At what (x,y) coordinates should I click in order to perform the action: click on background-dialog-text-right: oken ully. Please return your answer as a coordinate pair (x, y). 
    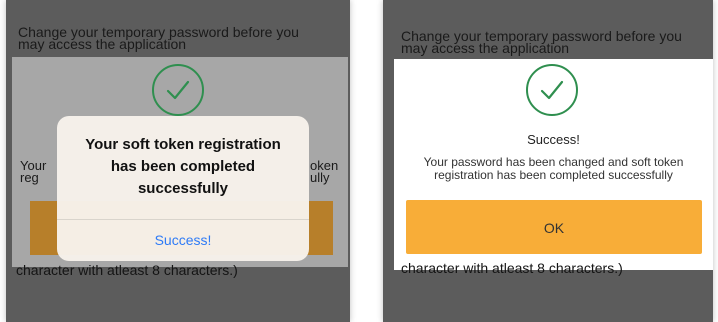
    Looking at the image, I should click on (324, 171).